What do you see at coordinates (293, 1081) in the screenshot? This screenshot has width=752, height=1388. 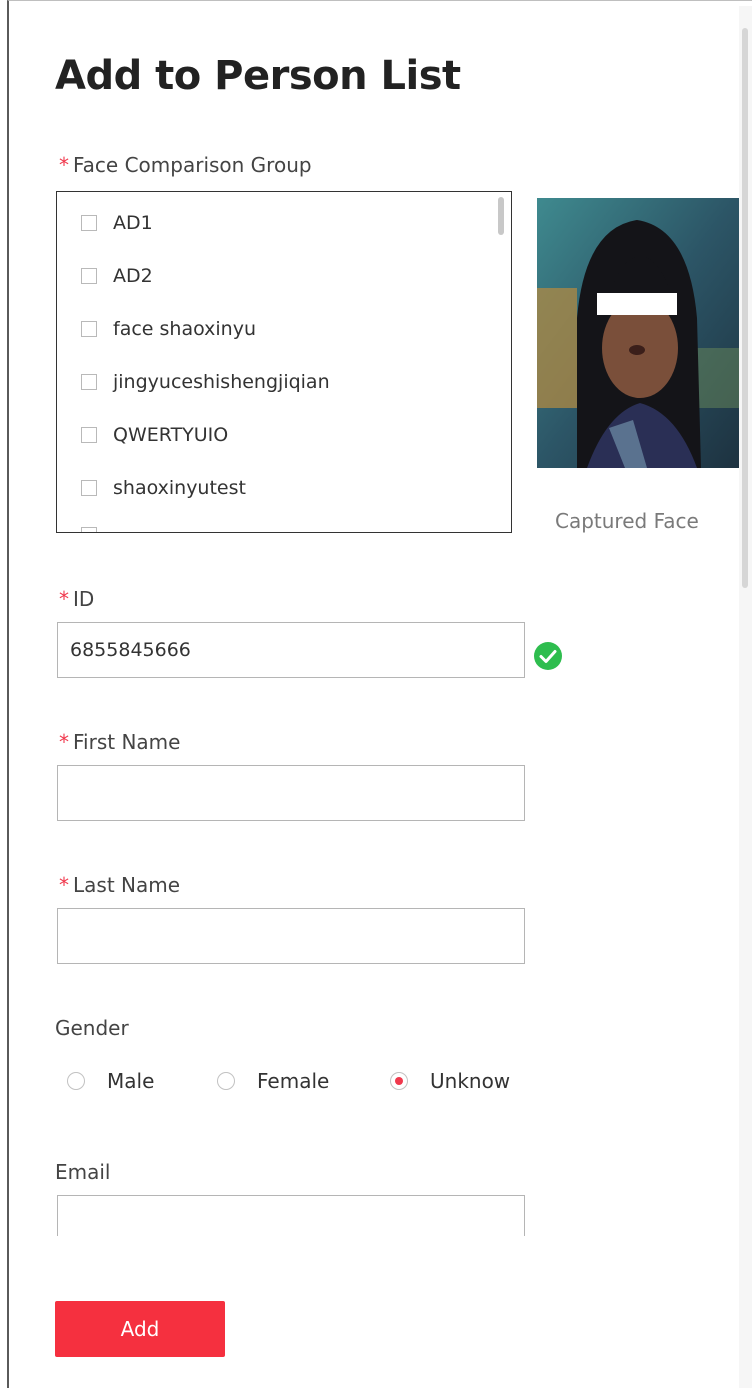 I see `radio-label: Female` at bounding box center [293, 1081].